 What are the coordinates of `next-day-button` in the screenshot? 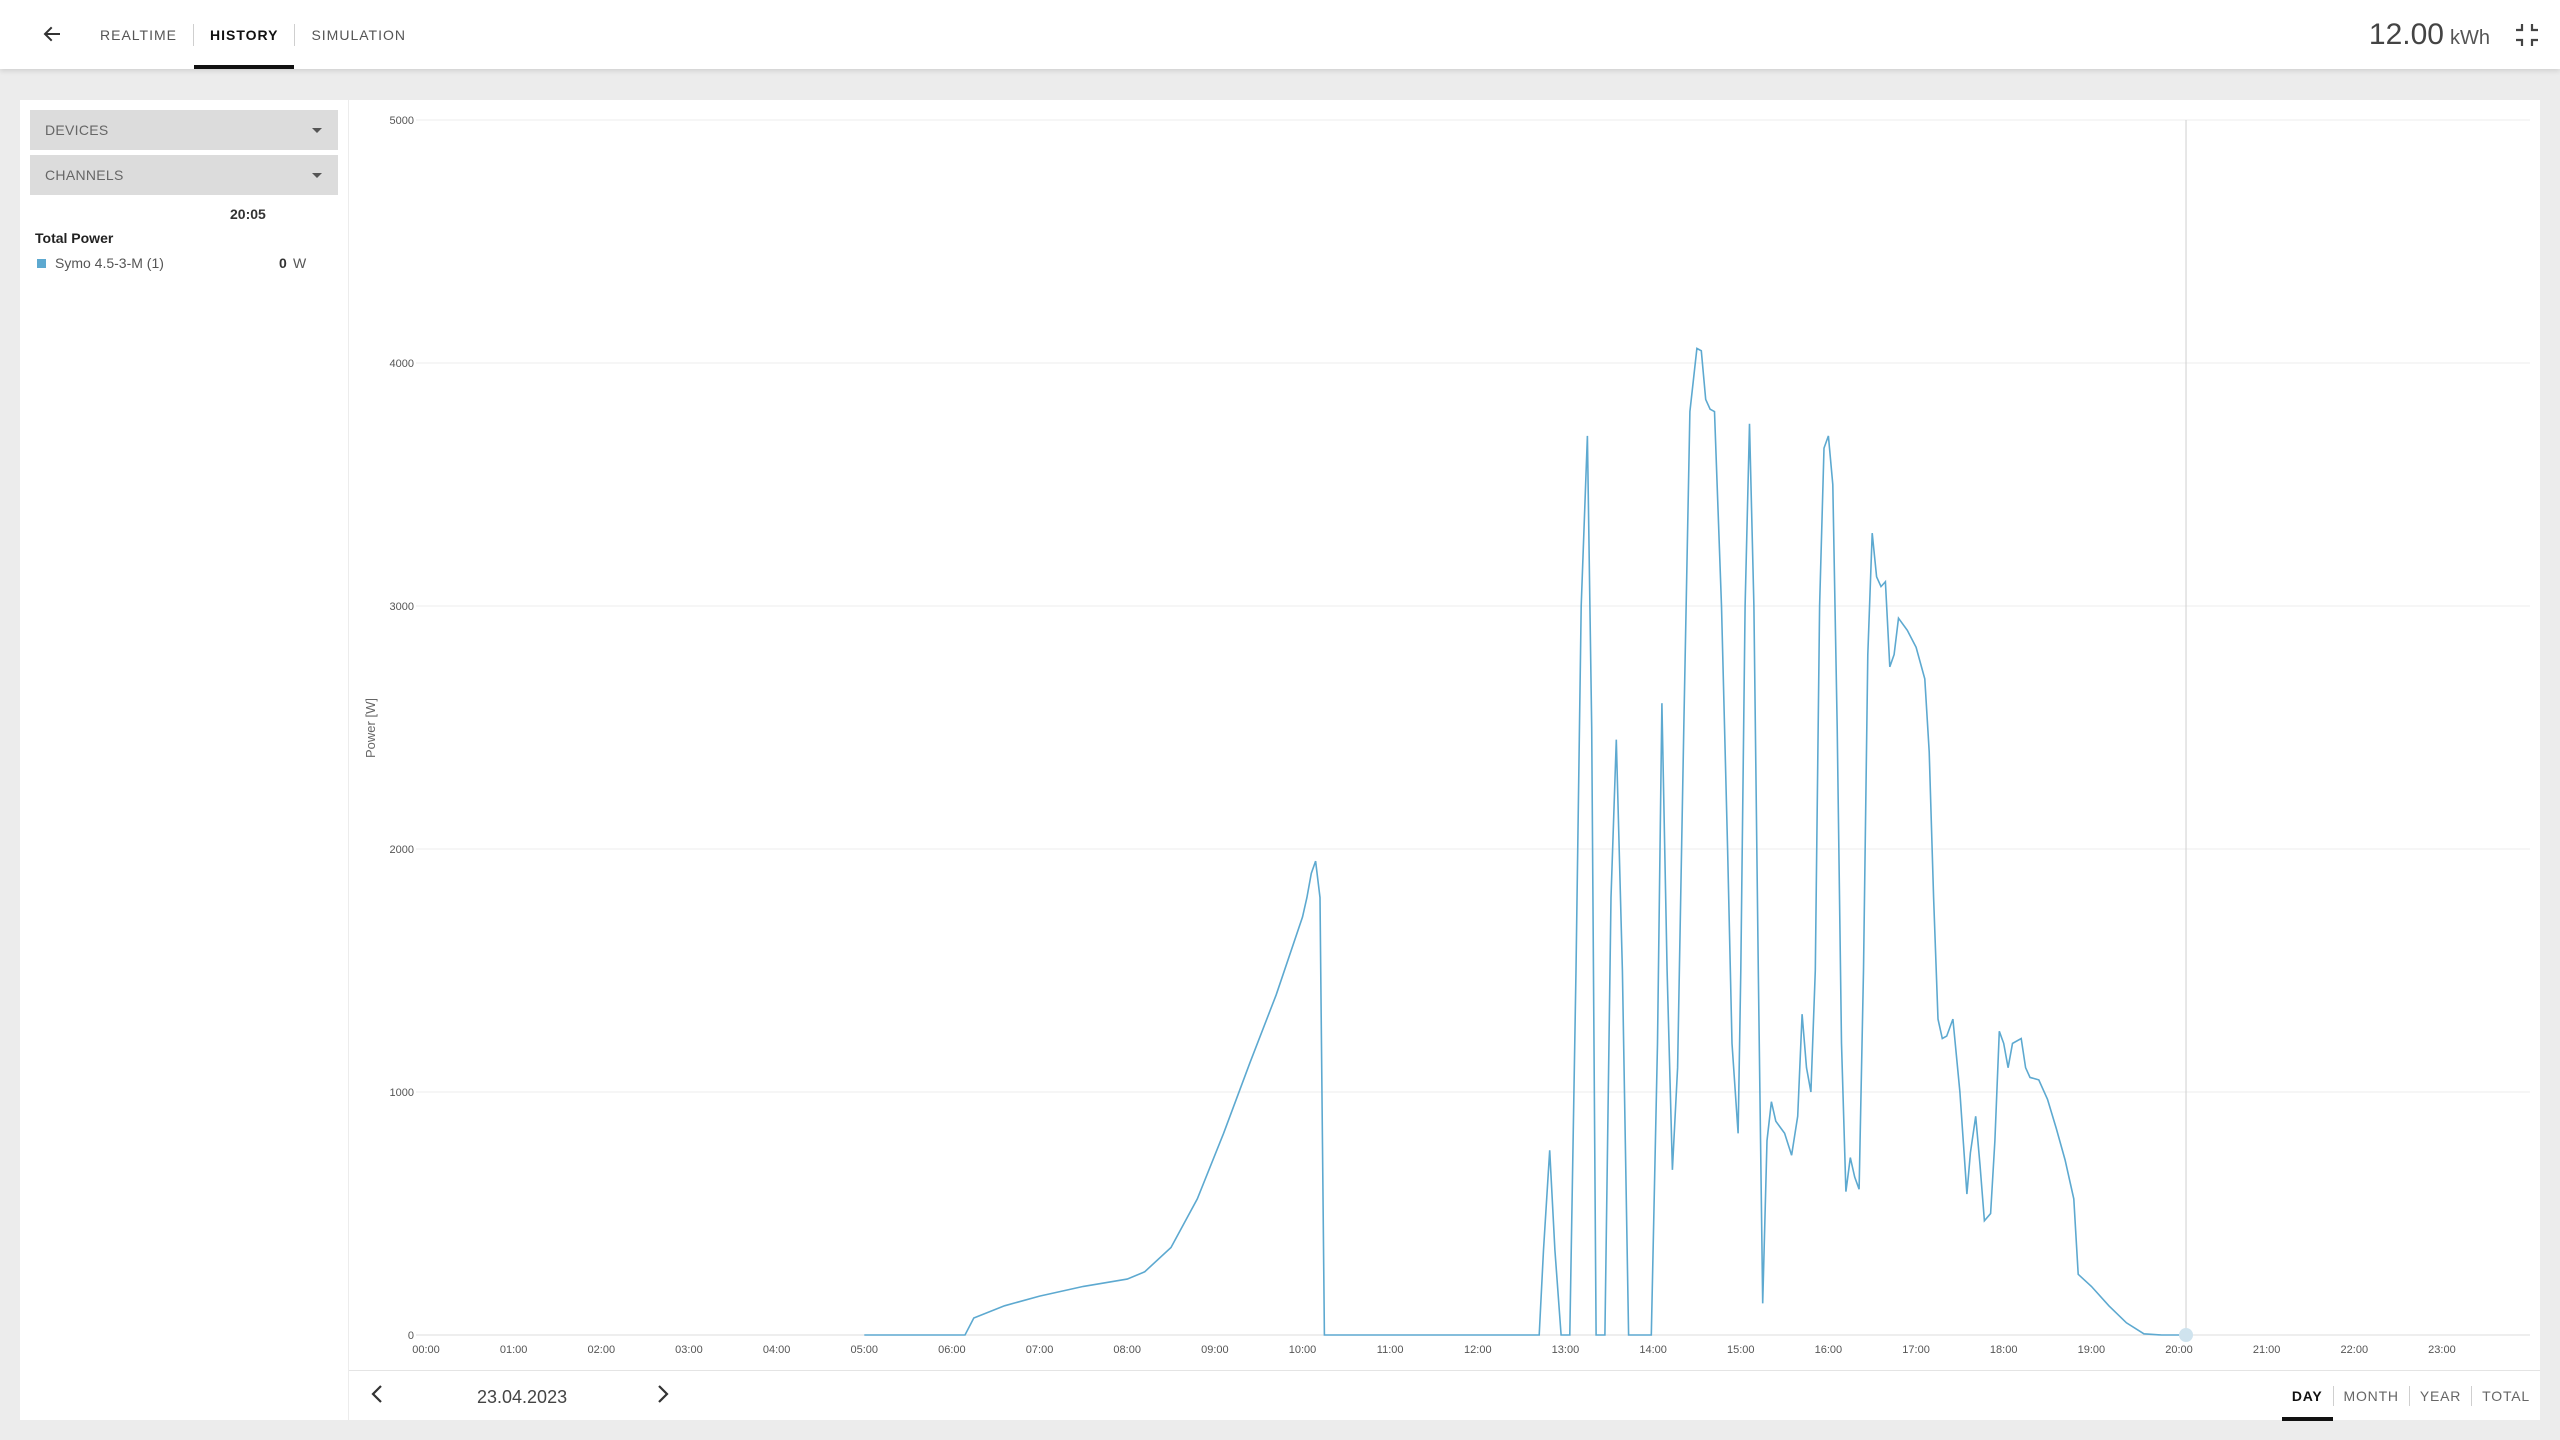 It's located at (668, 1396).